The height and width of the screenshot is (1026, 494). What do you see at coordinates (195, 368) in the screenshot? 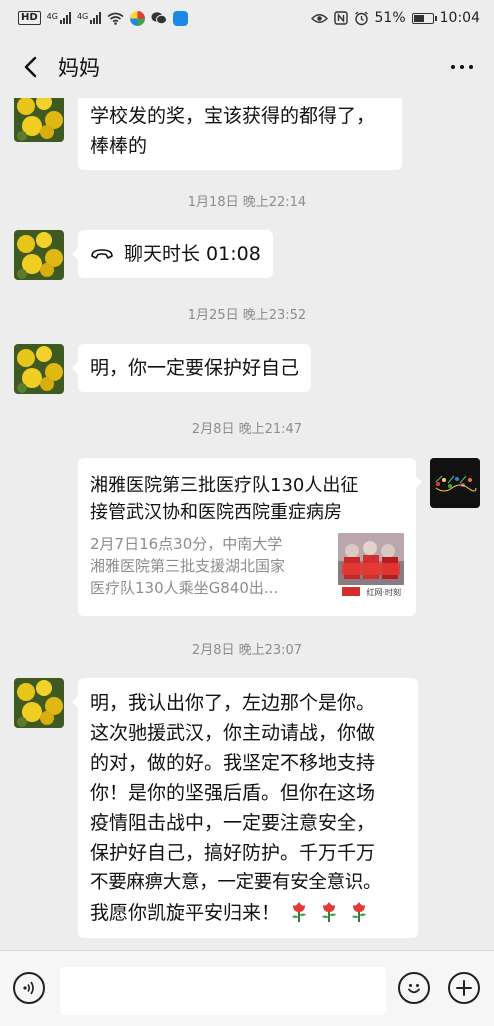
I see `message-text: 明，你一定要保护好自己` at bounding box center [195, 368].